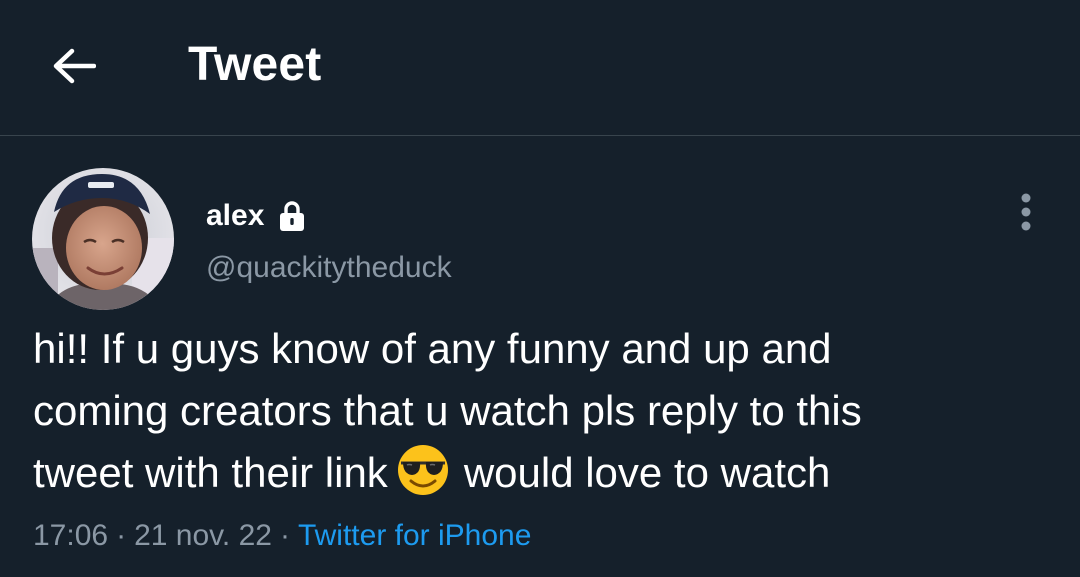 The width and height of the screenshot is (1080, 577). Describe the element at coordinates (255, 64) in the screenshot. I see `page-title: Tweet` at that location.